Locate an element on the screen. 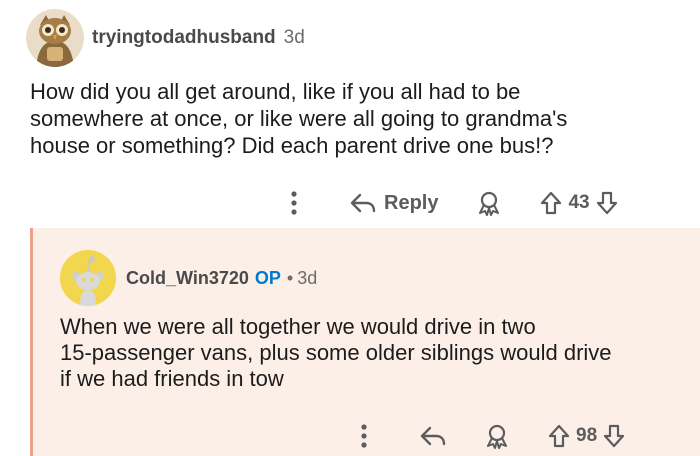 The width and height of the screenshot is (700, 456). comment-header: tryingtodadhusband 3d is located at coordinates (165, 38).